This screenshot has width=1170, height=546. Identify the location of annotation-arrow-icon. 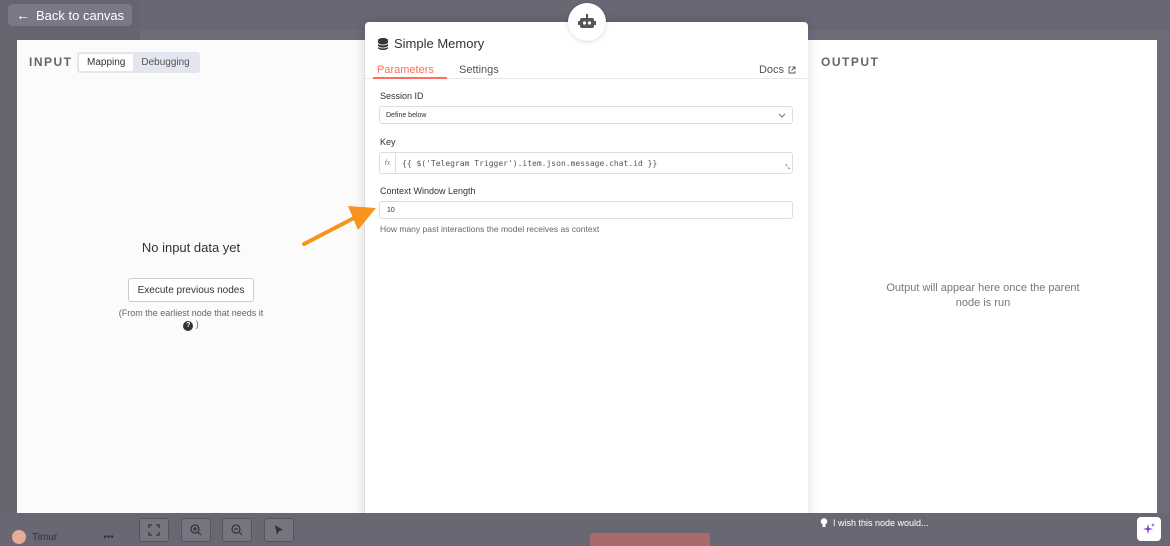
(339, 226).